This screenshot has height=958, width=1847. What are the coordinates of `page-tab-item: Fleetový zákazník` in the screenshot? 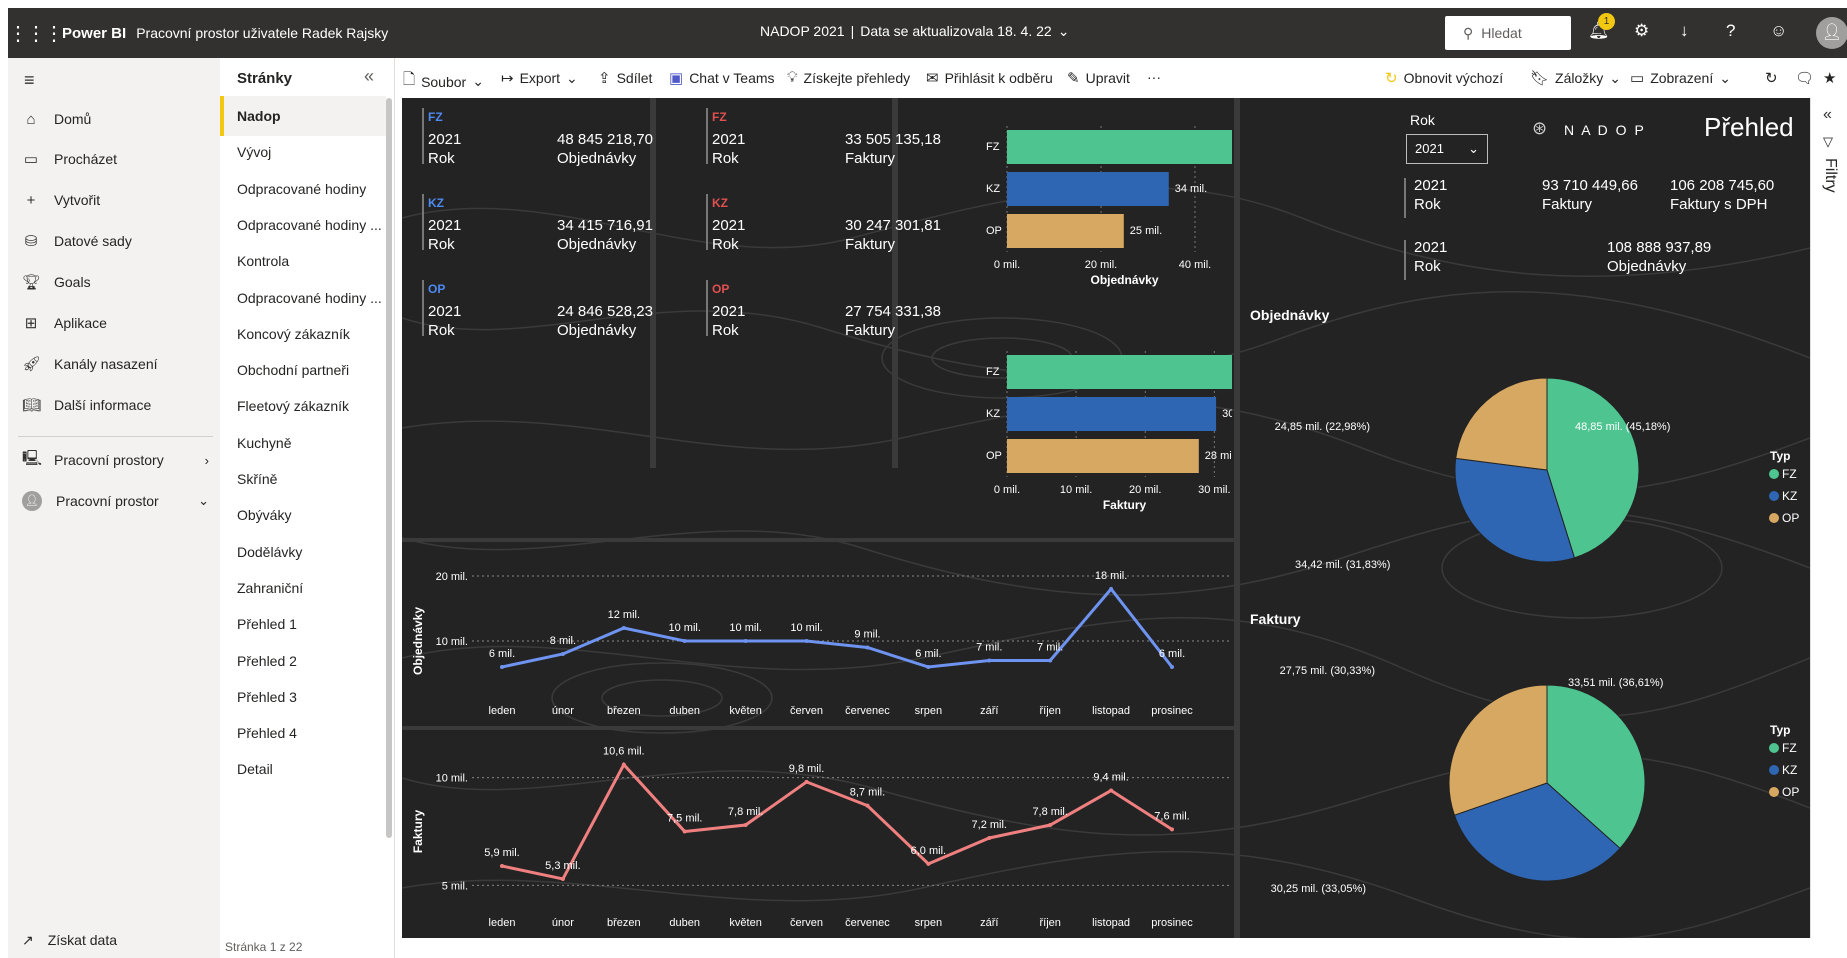 It's located at (303, 406).